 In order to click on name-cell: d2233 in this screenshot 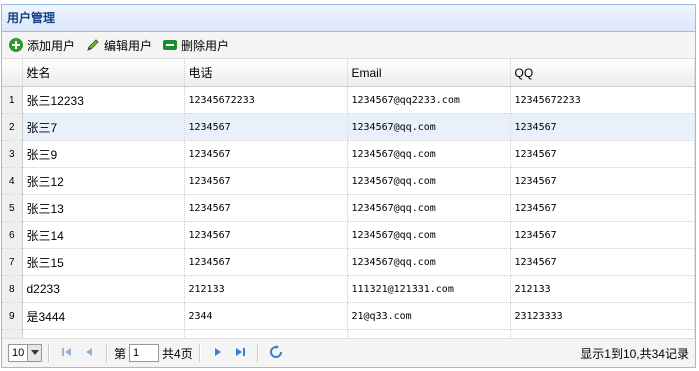, I will do `click(103, 289)`.